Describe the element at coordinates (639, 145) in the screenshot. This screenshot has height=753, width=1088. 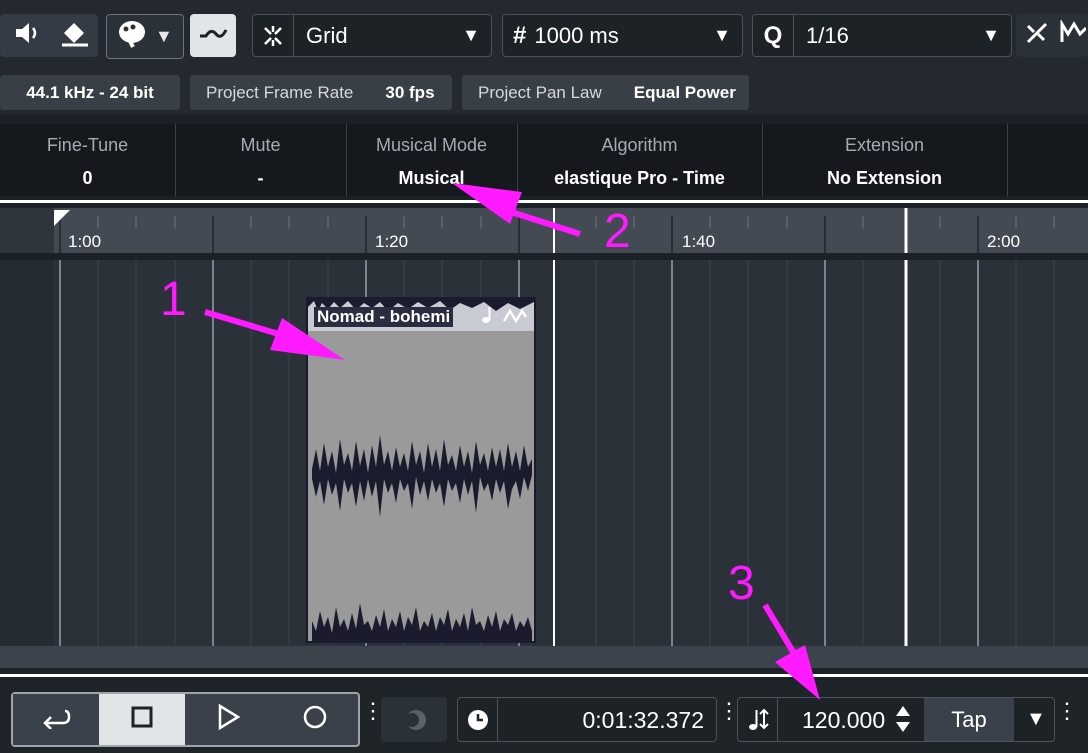
I see `algorithm-label: Algorithm` at that location.